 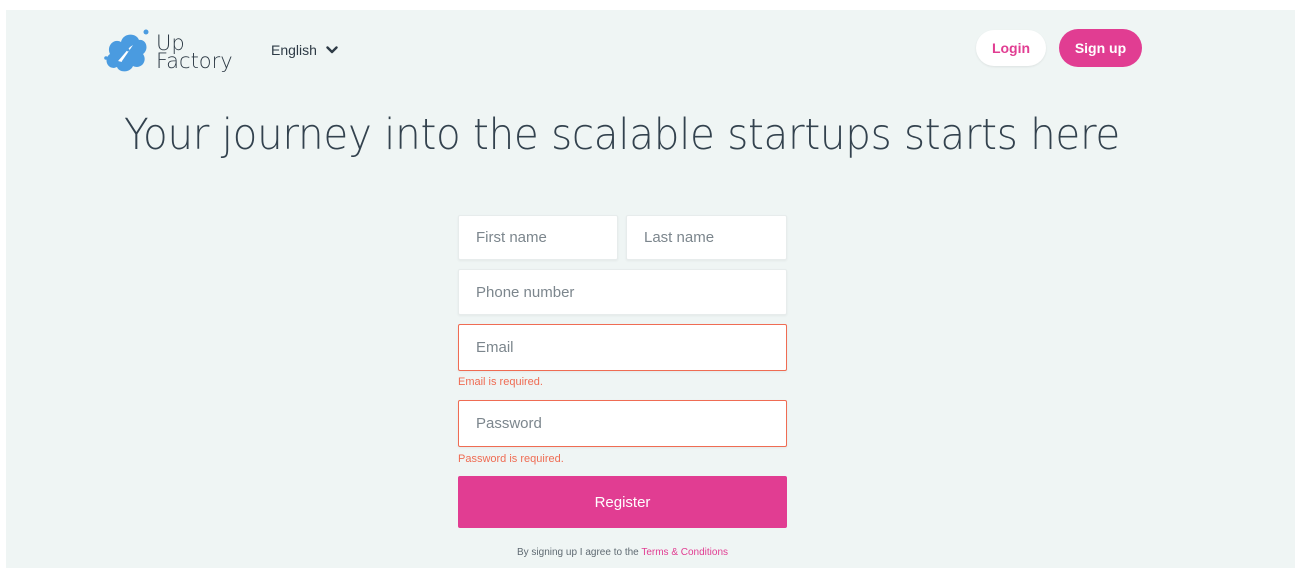 I want to click on language-label: English, so click(x=294, y=50).